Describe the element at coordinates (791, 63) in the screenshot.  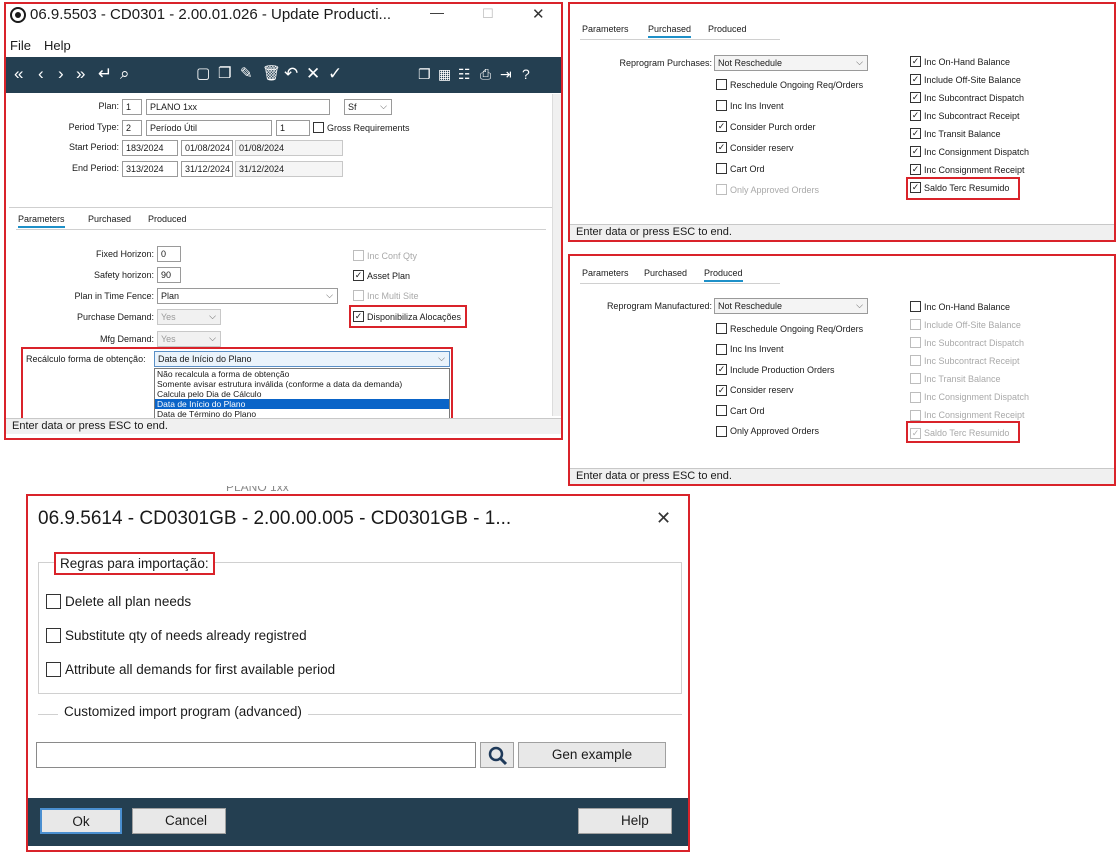
I see `reprogram-purchases-select: Not Reschedule ⌵` at that location.